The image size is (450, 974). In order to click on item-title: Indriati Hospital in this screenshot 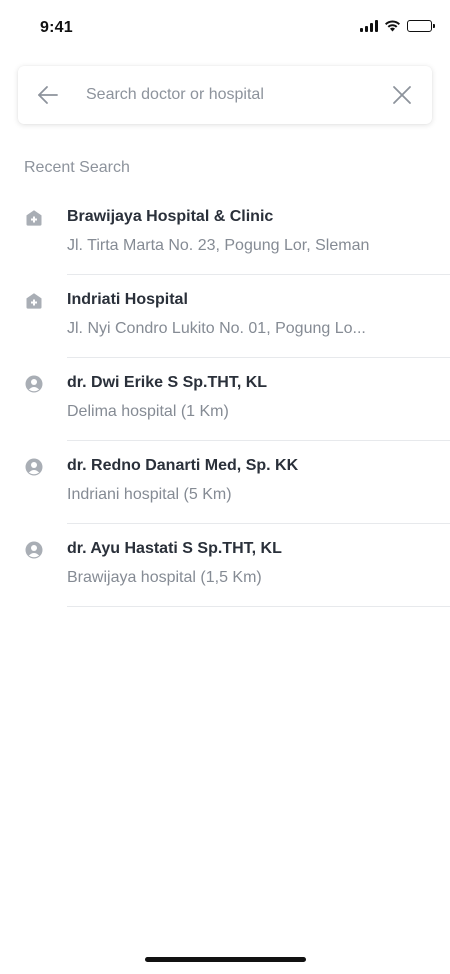, I will do `click(127, 299)`.